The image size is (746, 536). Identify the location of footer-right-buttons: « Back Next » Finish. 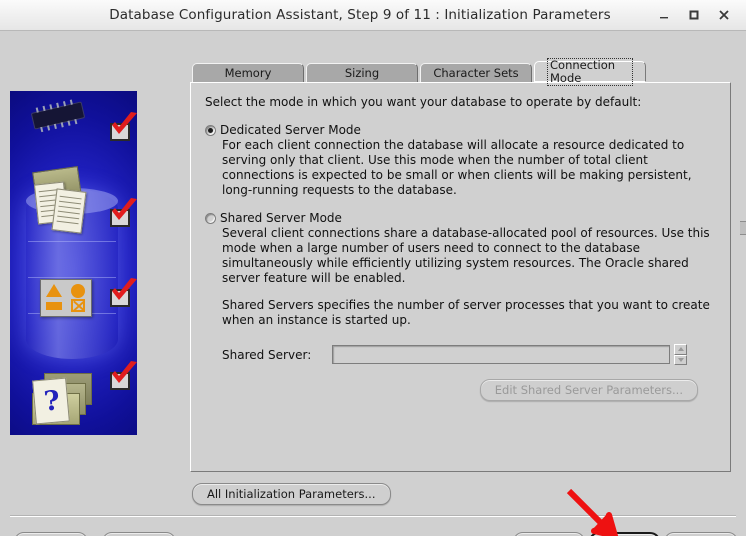
(625, 534).